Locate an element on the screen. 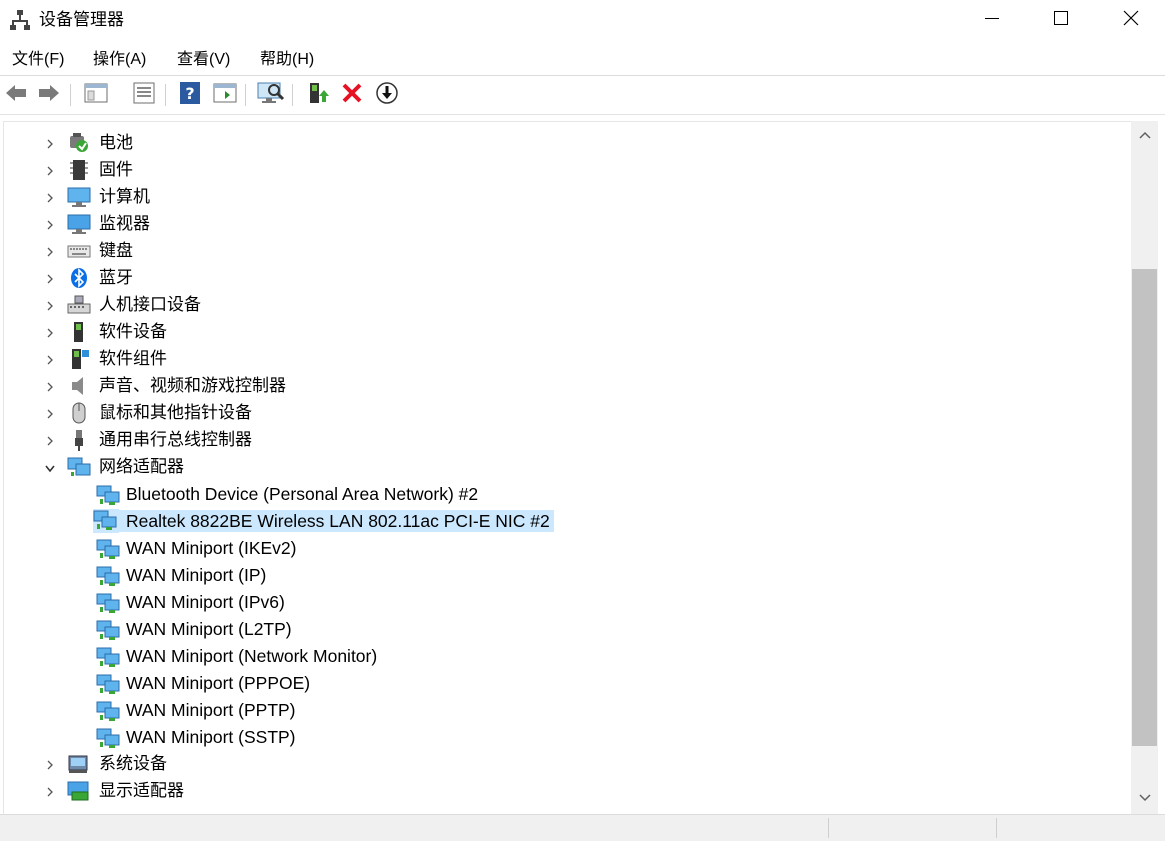  uninstall-button is located at coordinates (352, 95).